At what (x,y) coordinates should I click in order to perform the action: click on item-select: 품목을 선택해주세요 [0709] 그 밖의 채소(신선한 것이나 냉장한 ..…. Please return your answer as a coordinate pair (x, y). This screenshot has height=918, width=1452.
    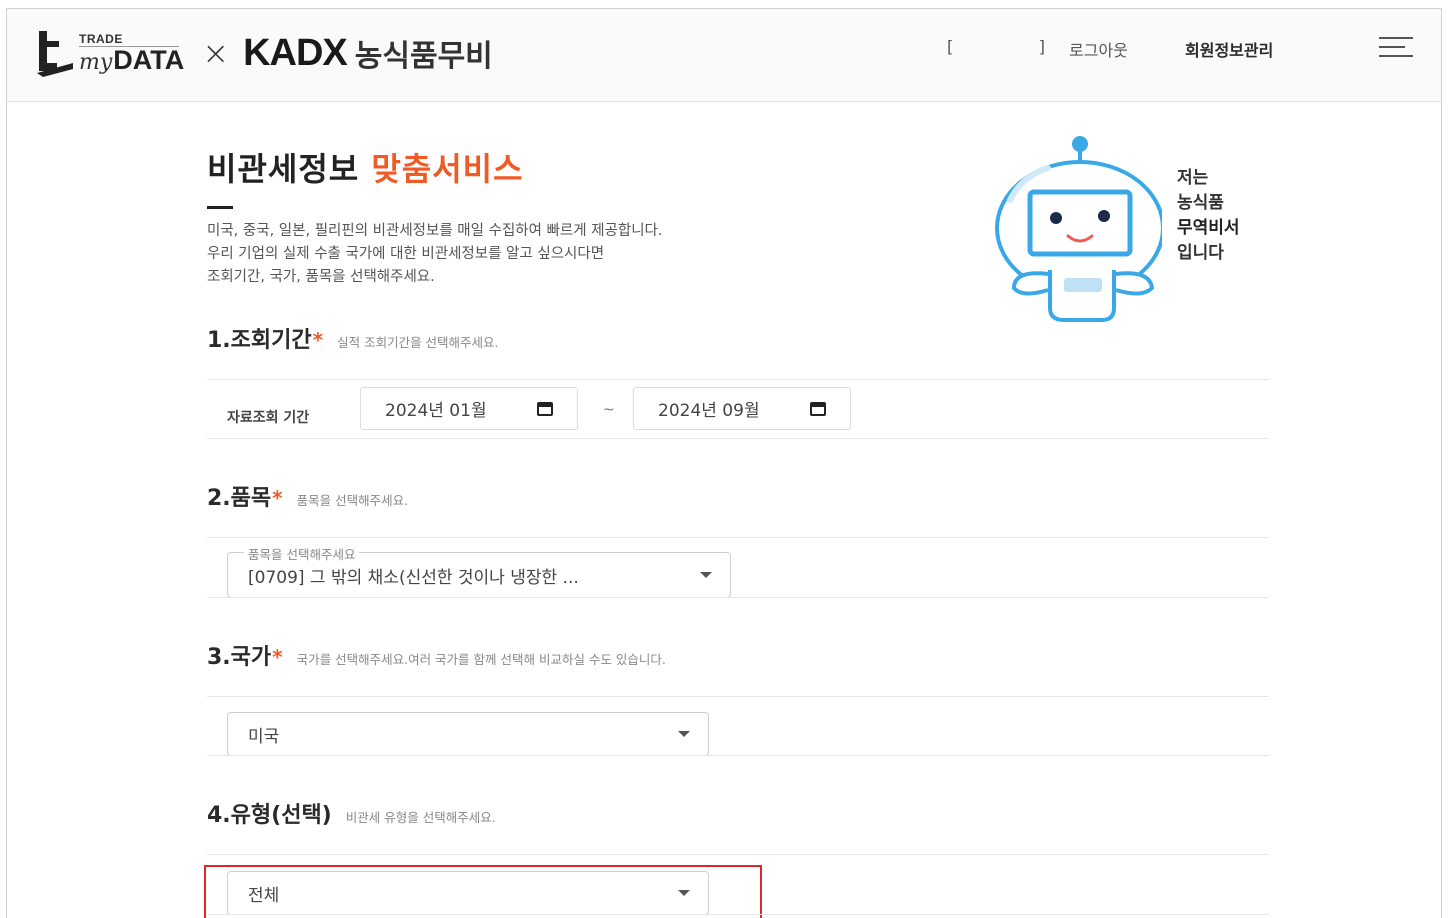
    Looking at the image, I should click on (479, 571).